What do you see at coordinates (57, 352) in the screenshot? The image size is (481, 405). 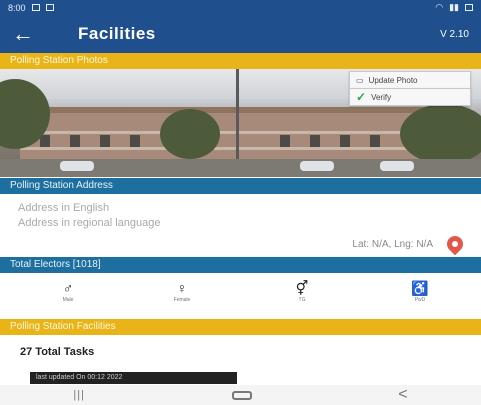 I see `total-tasks-label: 27 Total Tasks` at bounding box center [57, 352].